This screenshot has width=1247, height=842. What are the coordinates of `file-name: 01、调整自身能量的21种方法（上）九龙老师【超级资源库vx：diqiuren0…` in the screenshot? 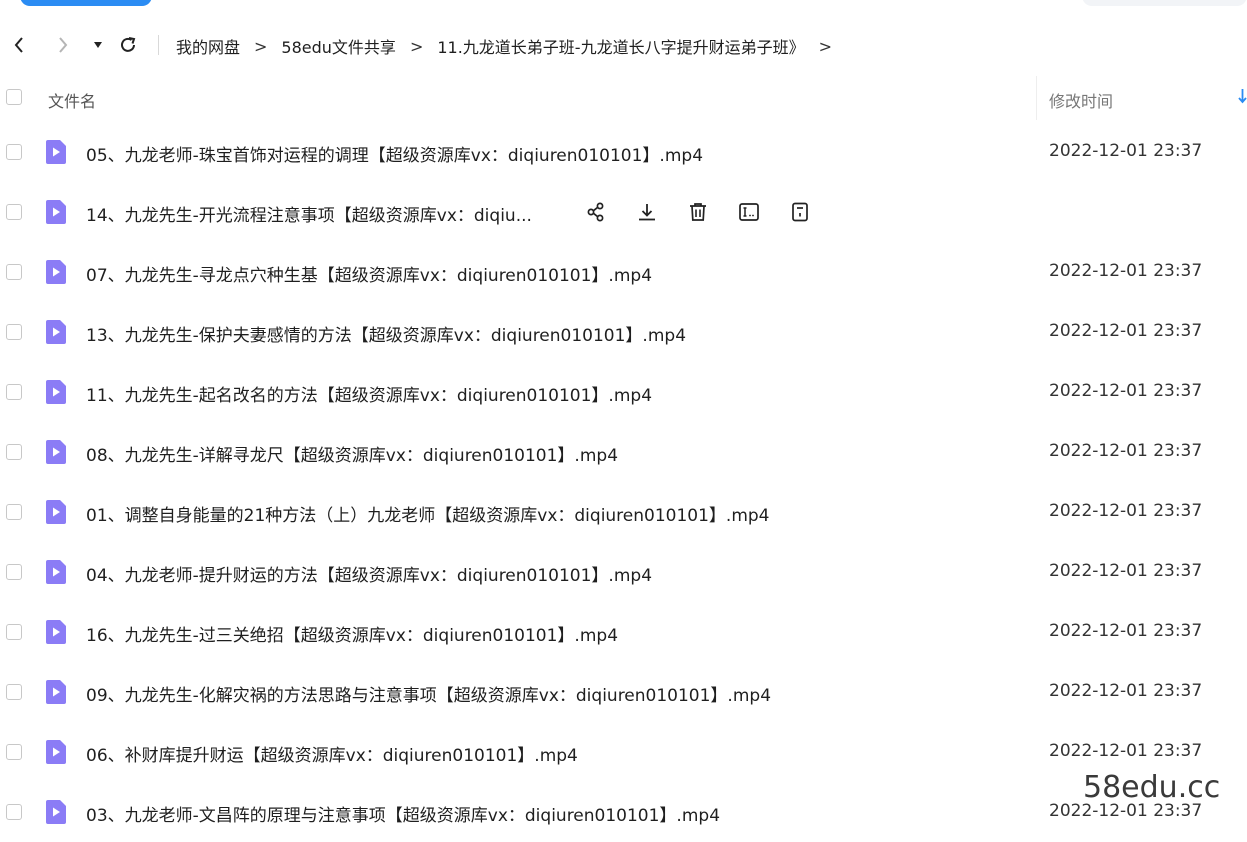 It's located at (428, 513).